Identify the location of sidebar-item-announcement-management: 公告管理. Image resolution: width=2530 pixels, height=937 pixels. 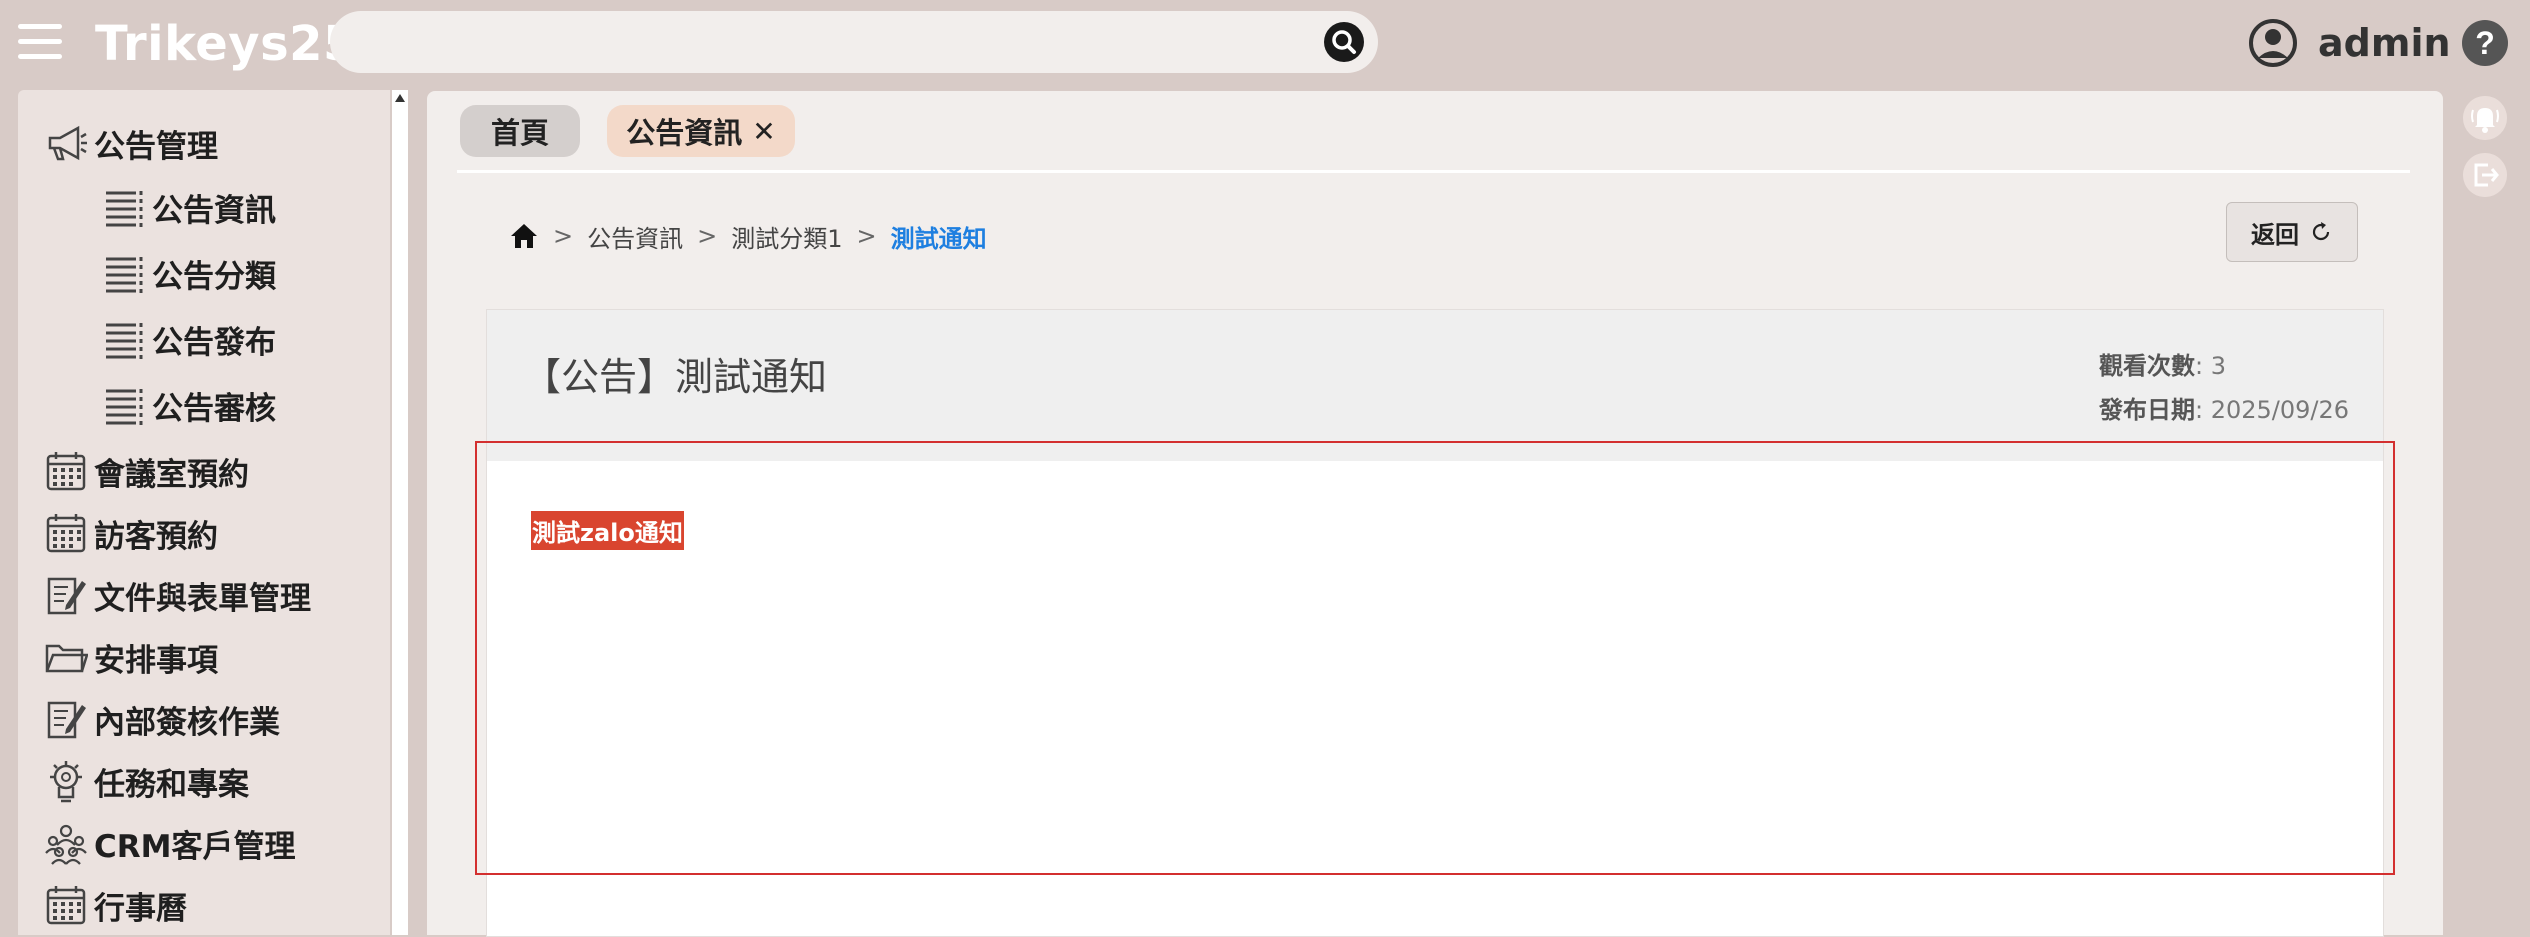
(131, 143).